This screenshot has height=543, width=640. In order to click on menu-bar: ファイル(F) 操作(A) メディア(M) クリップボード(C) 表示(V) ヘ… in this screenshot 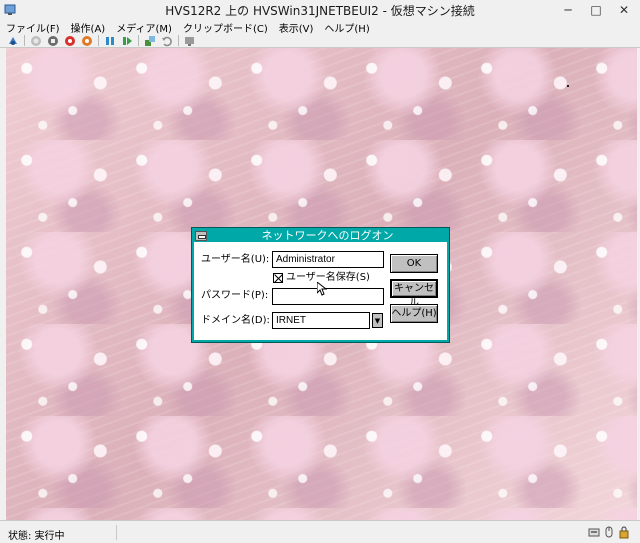, I will do `click(320, 27)`.